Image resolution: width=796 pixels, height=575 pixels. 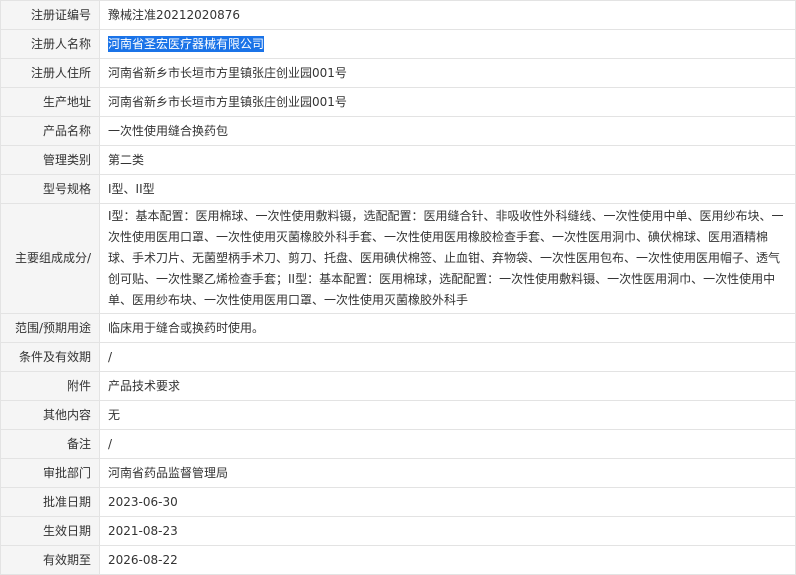 I want to click on registrant-address-value: 河南省新乡市长垣市方里镇张庄创业园001号, so click(x=447, y=73).